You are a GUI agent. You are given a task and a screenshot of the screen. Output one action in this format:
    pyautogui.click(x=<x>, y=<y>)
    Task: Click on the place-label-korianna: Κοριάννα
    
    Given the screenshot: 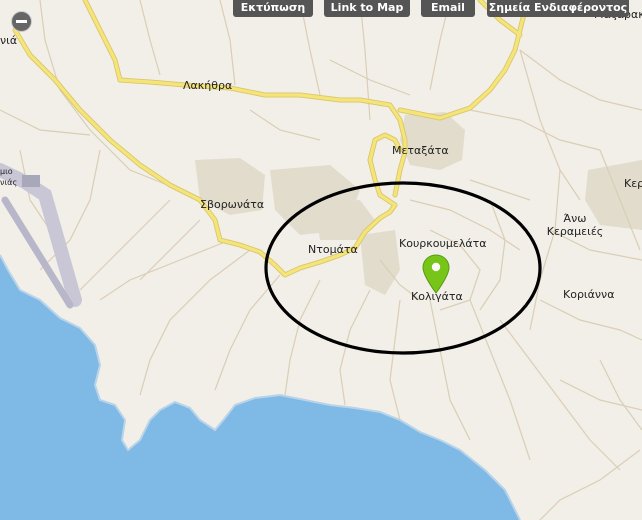 What is the action you would take?
    pyautogui.click(x=589, y=294)
    